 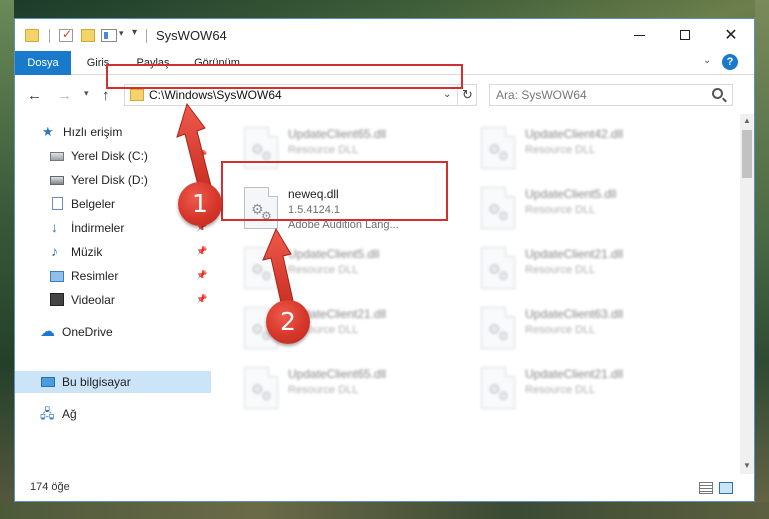 I want to click on sidebar-item-label: OneDrive, so click(x=87, y=332).